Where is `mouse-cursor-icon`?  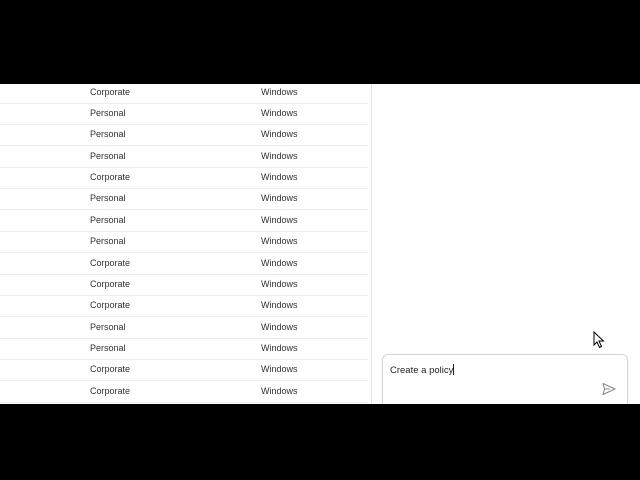
mouse-cursor-icon is located at coordinates (599, 340).